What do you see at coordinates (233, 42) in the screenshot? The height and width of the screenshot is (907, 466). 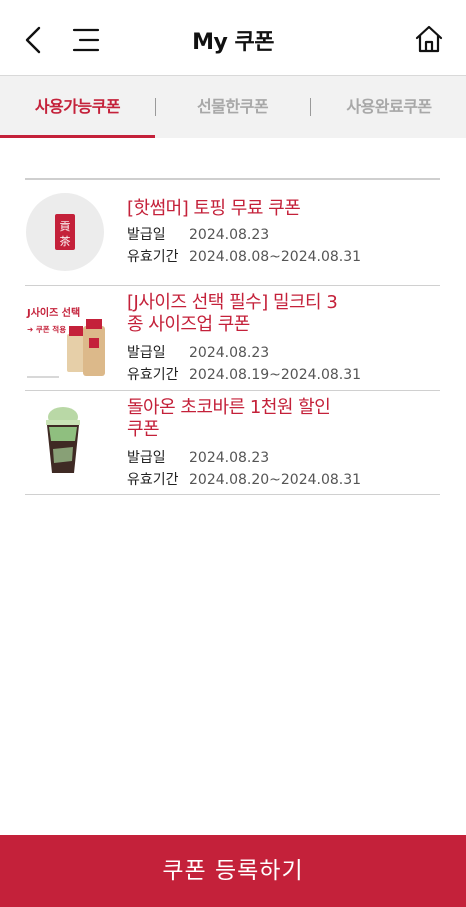 I see `page-title: My 쿠폰` at bounding box center [233, 42].